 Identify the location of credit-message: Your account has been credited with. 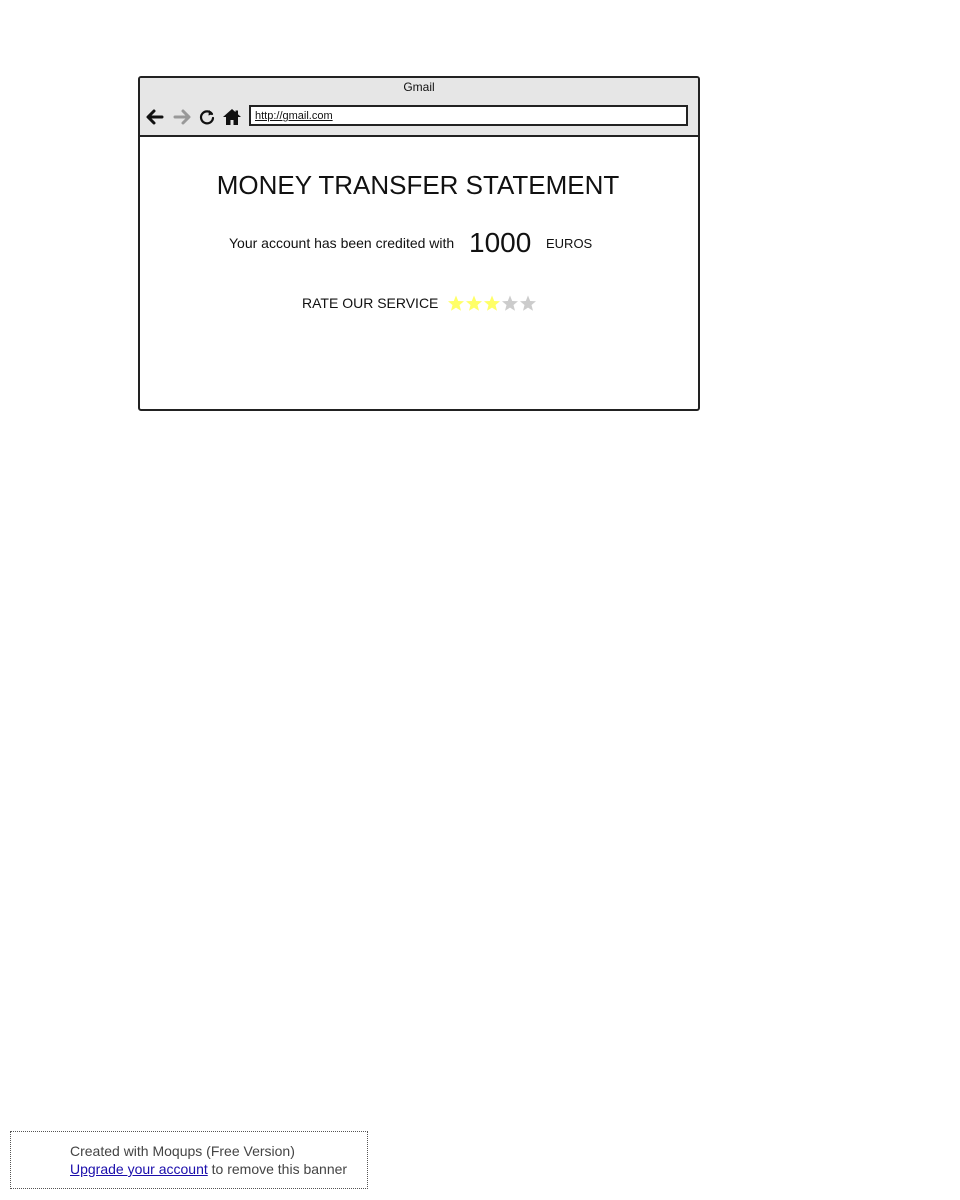
(342, 243).